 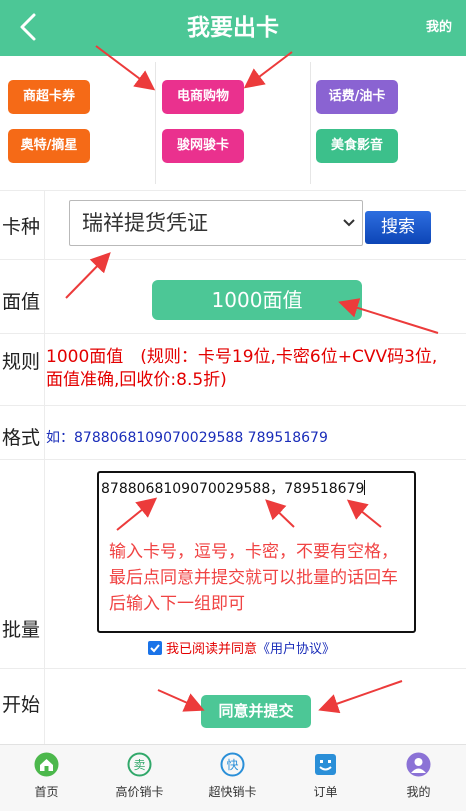 What do you see at coordinates (139, 778) in the screenshot?
I see `nav-item-sell-card: 卖 高价销卡` at bounding box center [139, 778].